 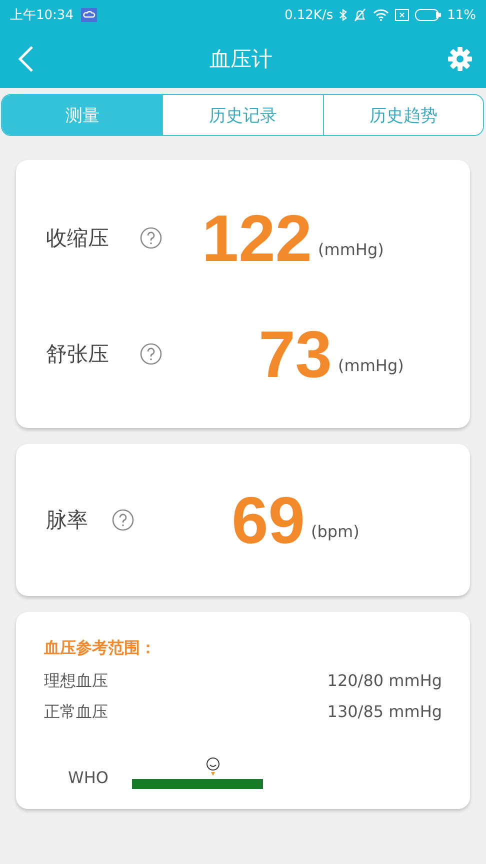 I want to click on settings-button, so click(x=460, y=59).